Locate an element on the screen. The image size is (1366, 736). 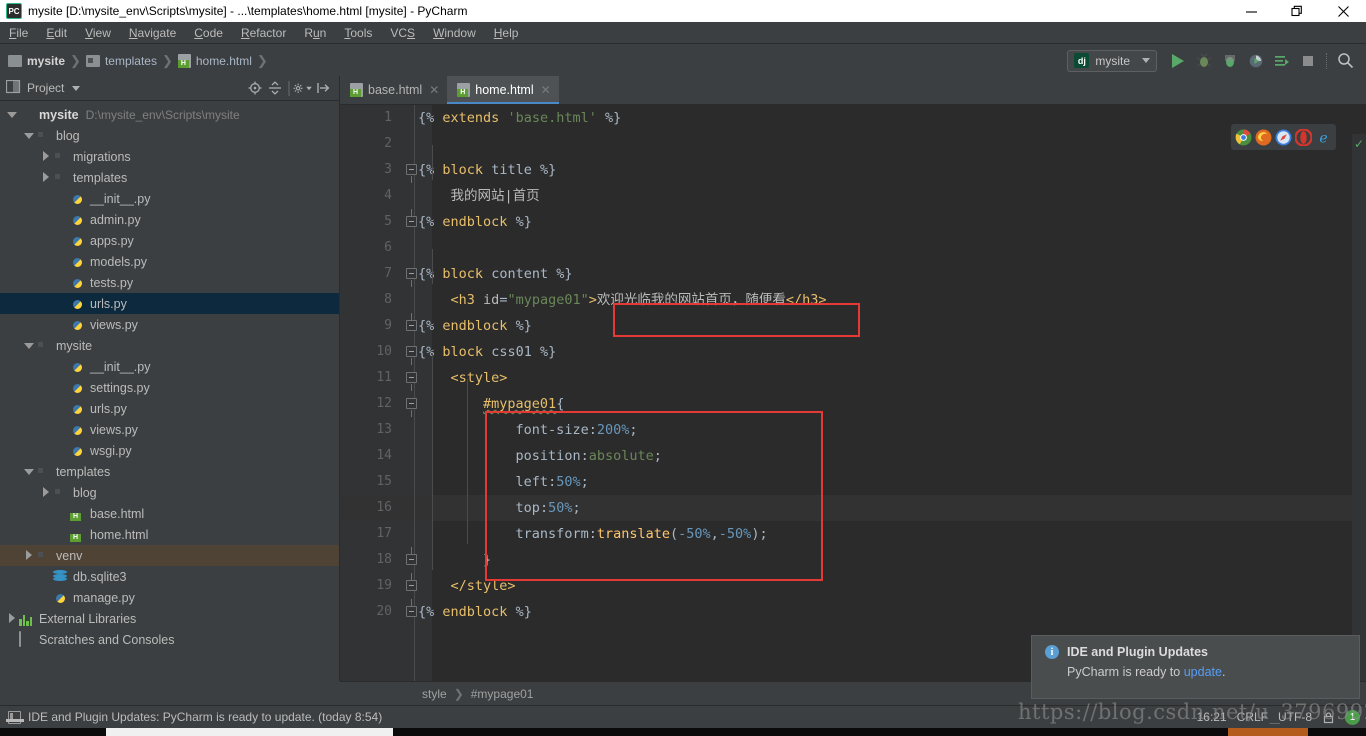
menu-help: Help is located at coordinates (506, 33).